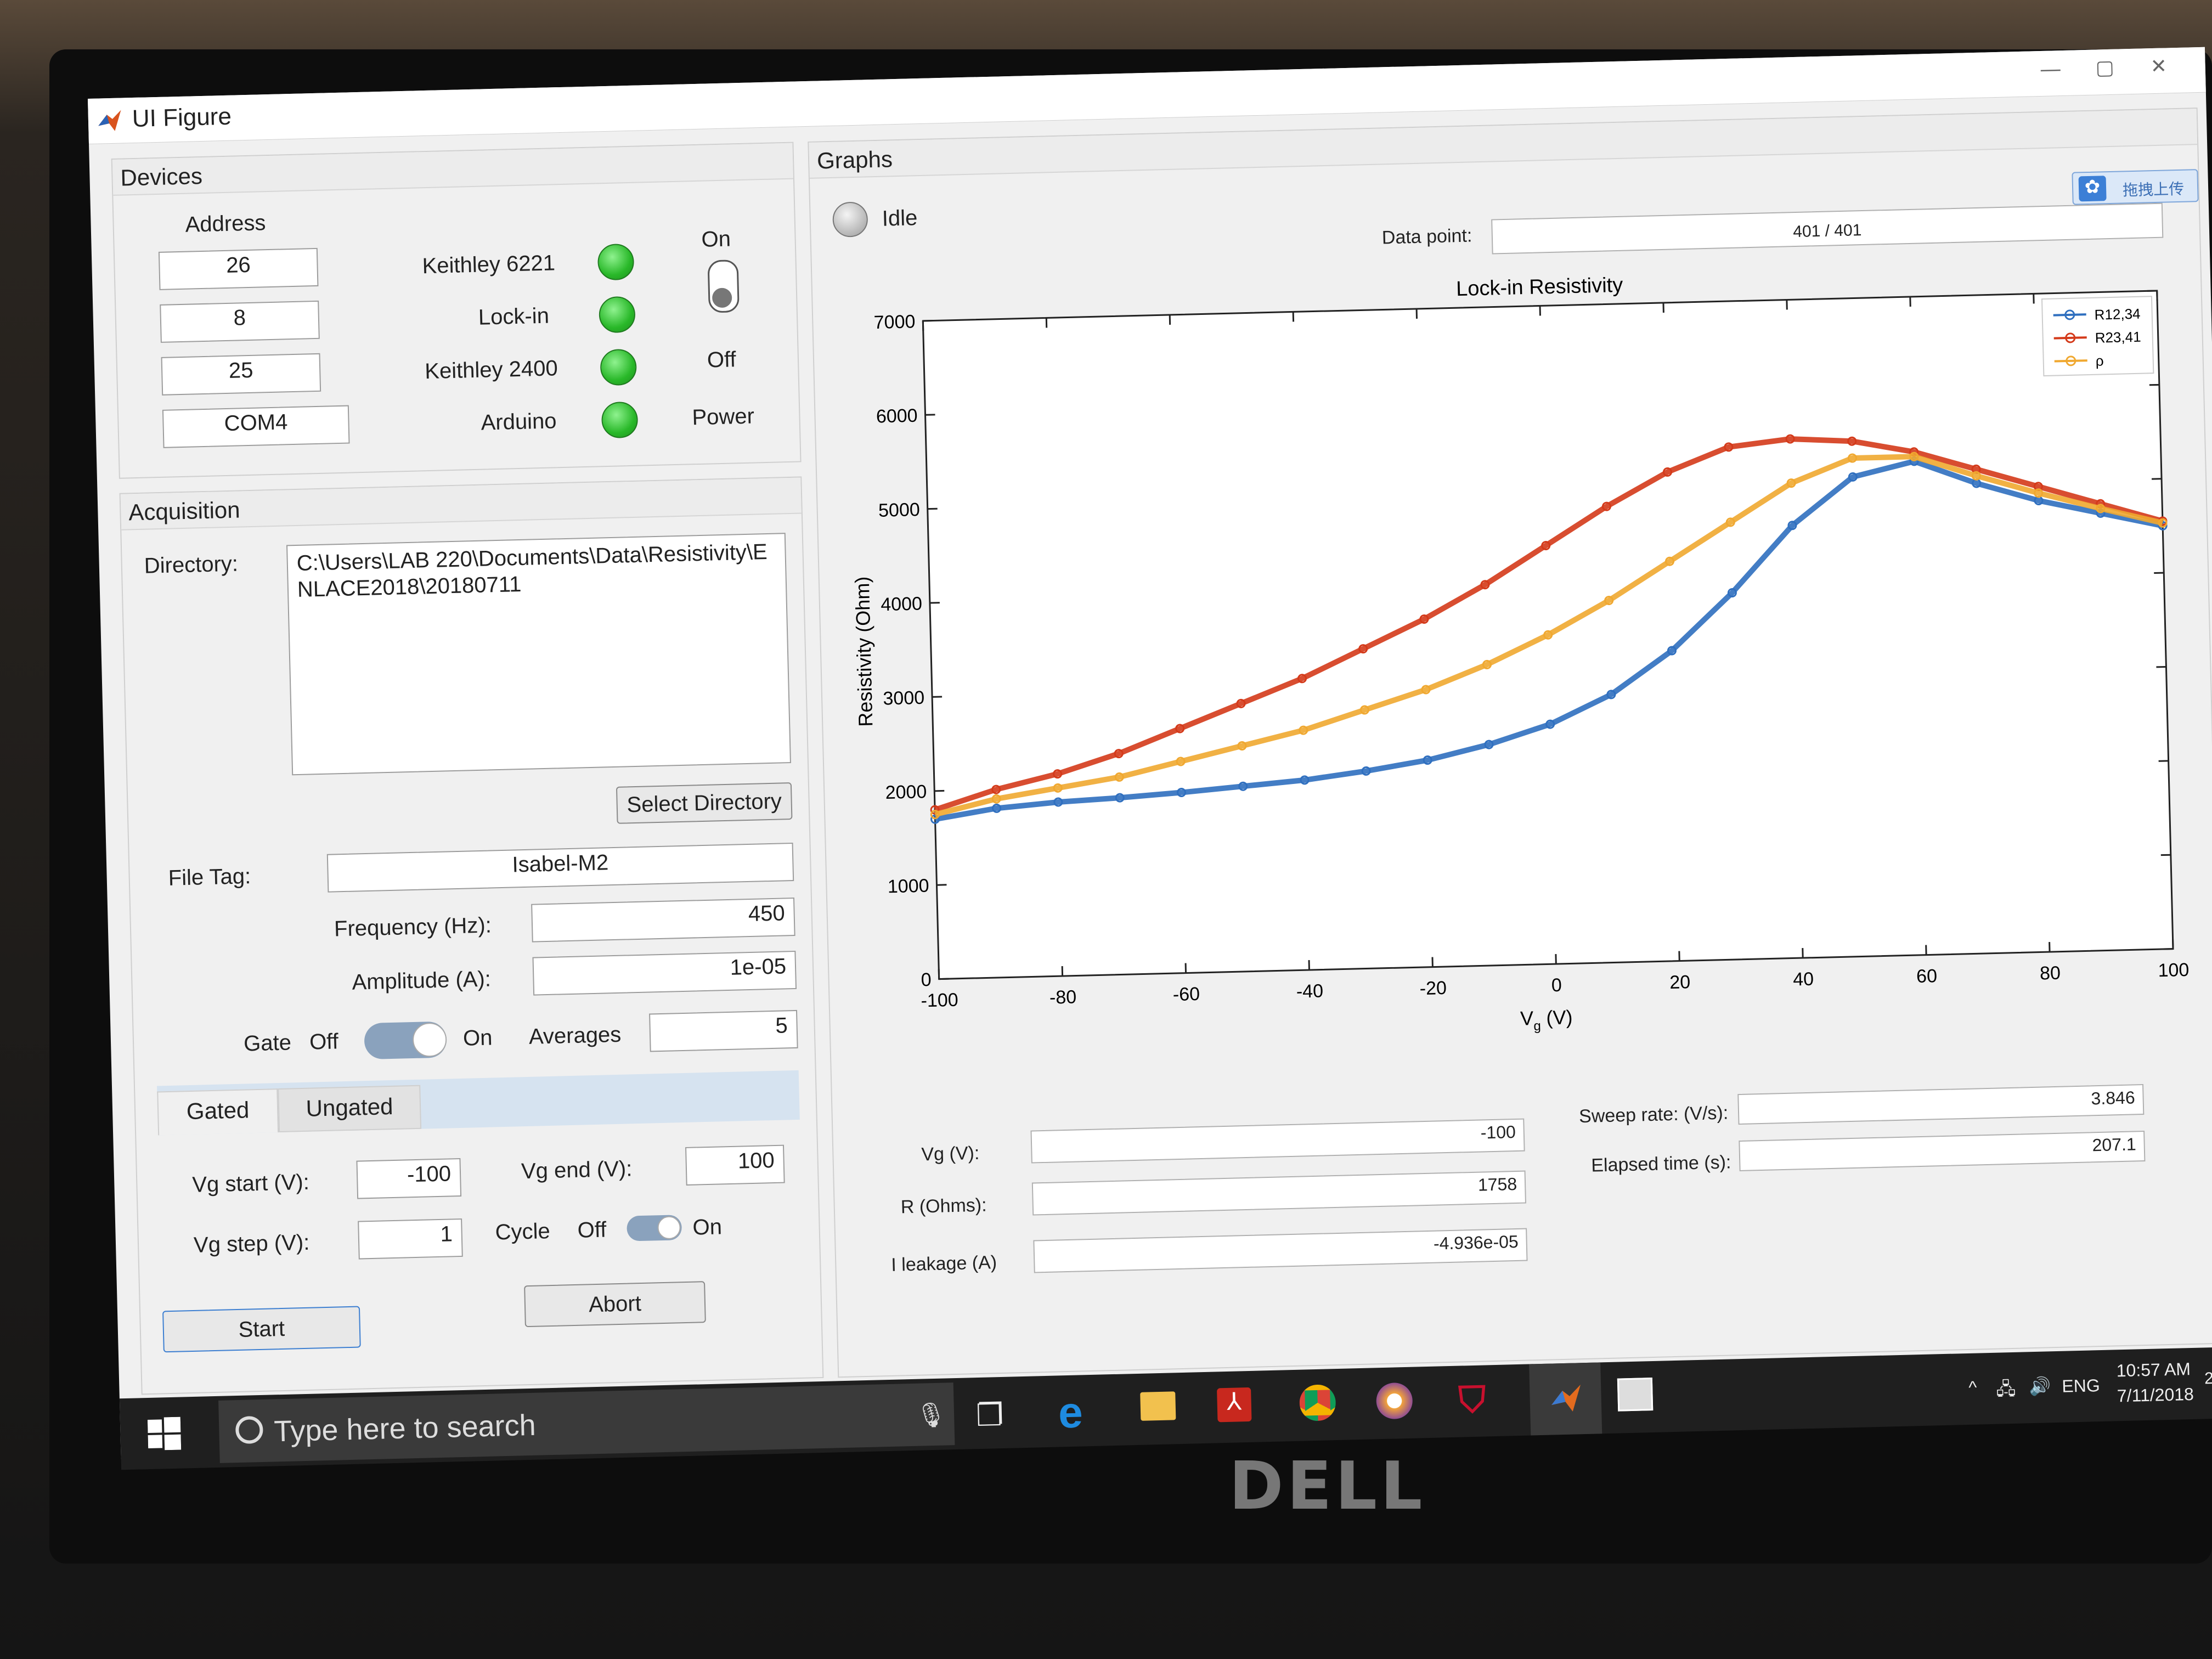  Describe the element at coordinates (618, 367) in the screenshot. I see `status-lamp-keithley2400` at that location.